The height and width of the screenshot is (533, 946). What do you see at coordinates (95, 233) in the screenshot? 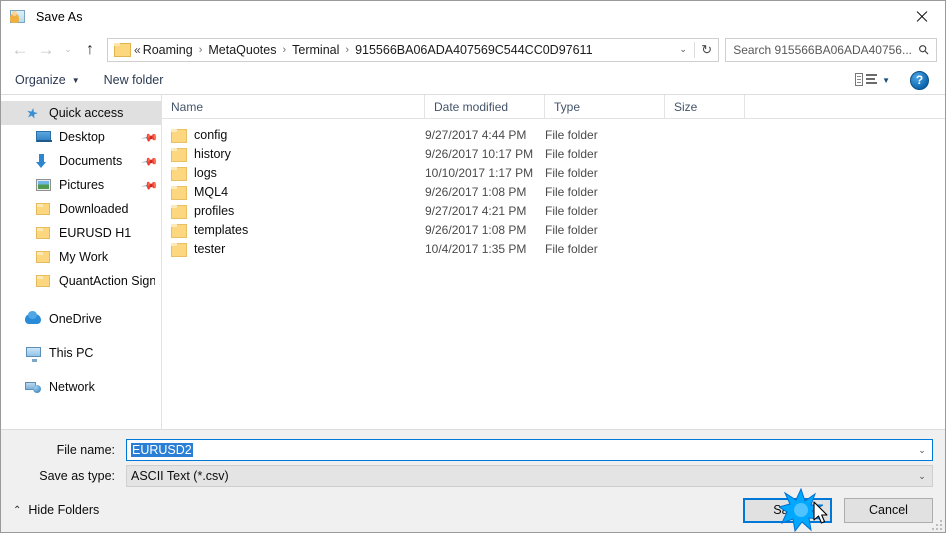
I see `sidebar-item-label: EURUSD H1` at bounding box center [95, 233].